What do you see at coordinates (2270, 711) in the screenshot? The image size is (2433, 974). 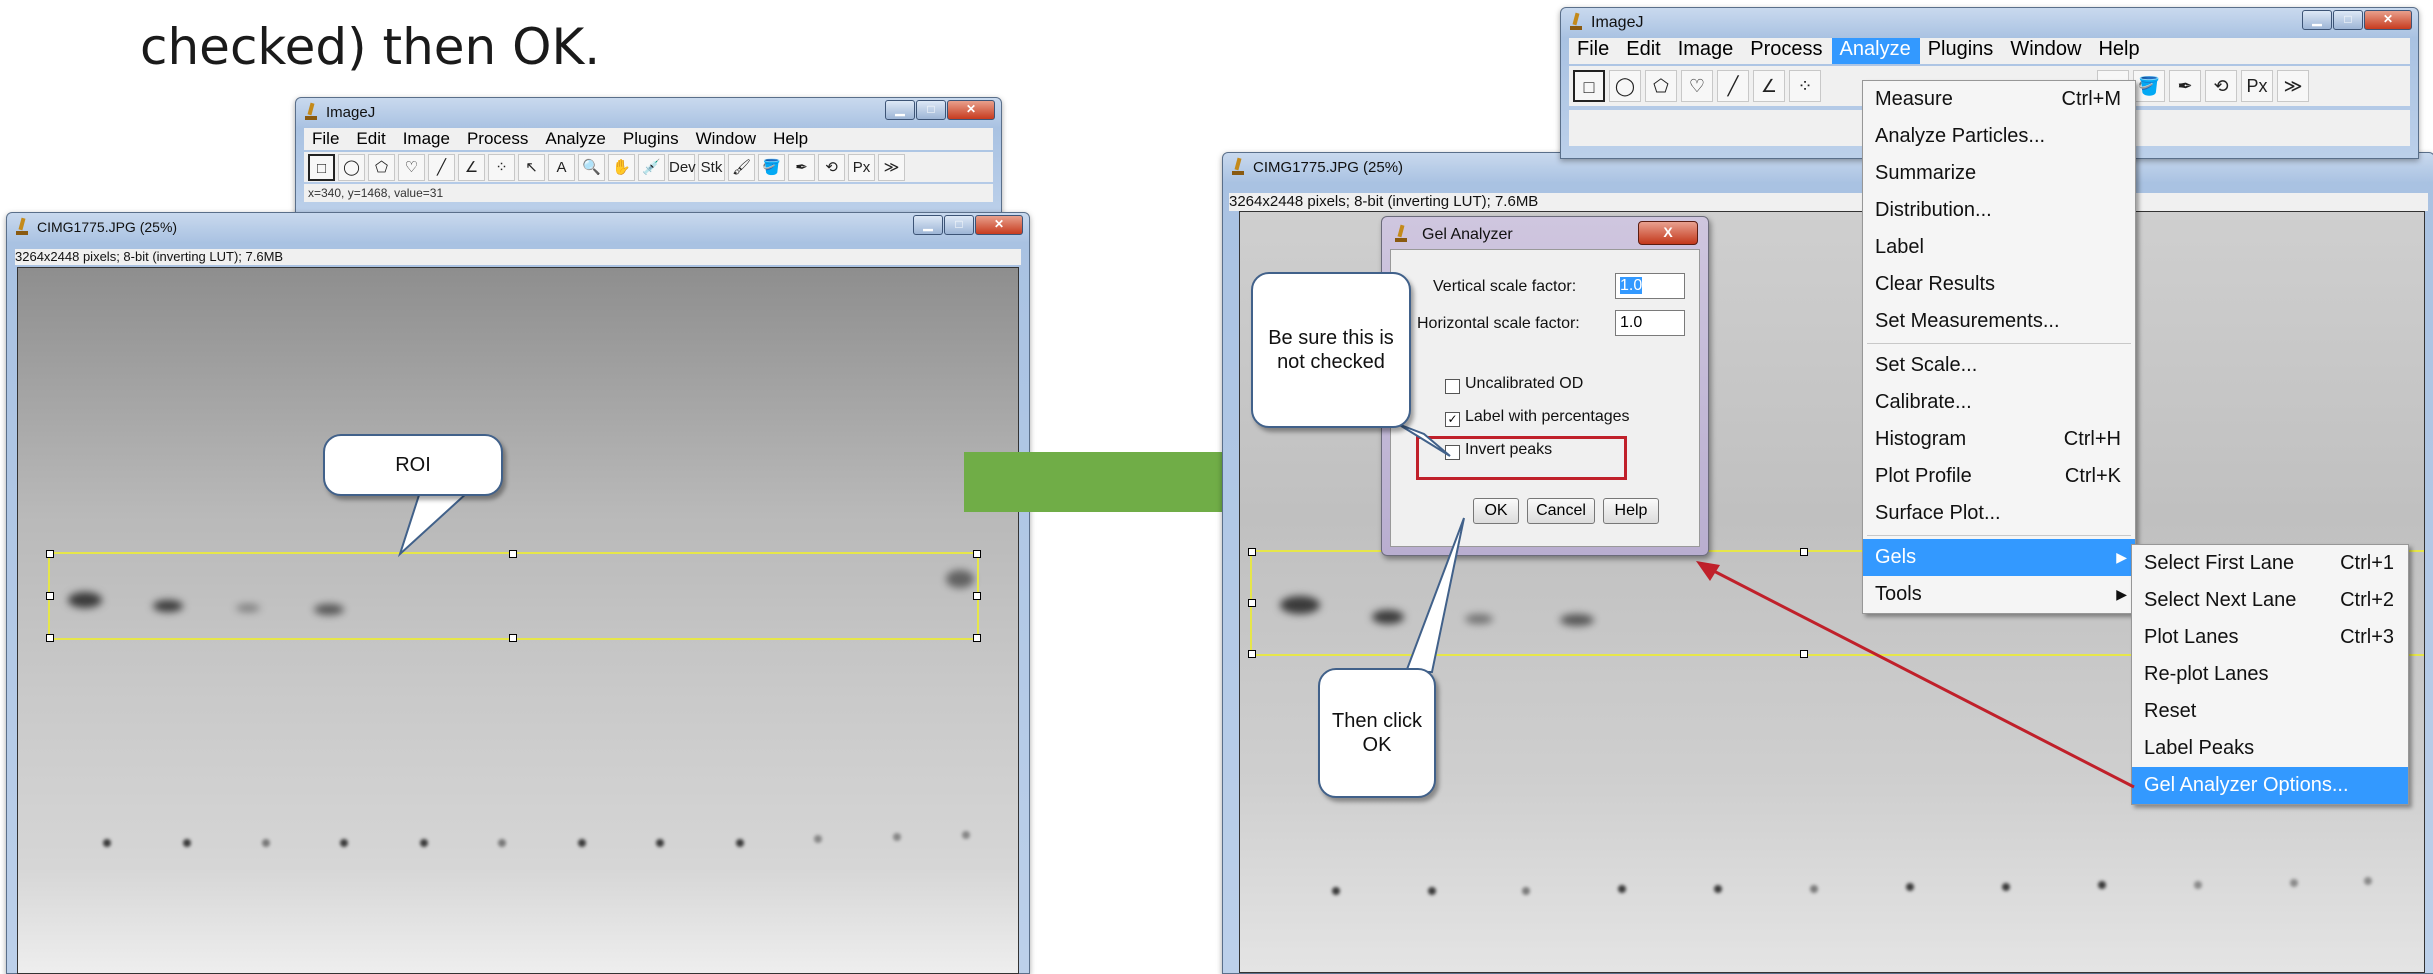 I see `menu-item-reset: Reset` at bounding box center [2270, 711].